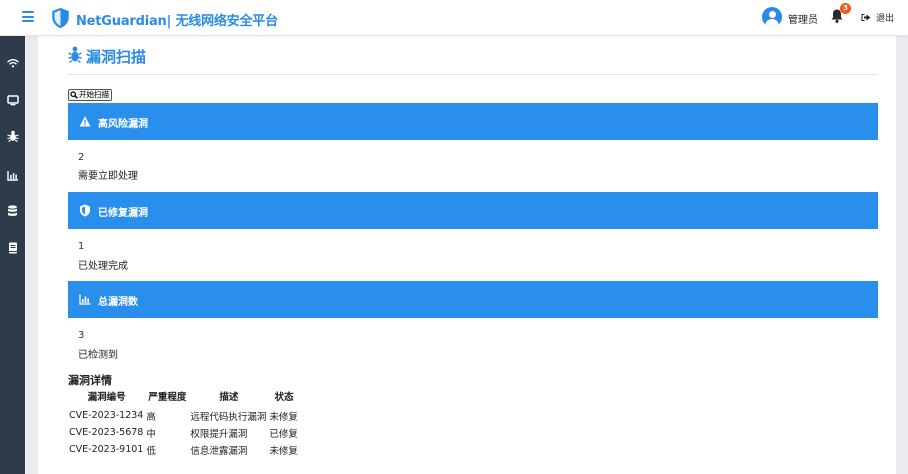 The image size is (908, 474). I want to click on book-icon, so click(12, 248).